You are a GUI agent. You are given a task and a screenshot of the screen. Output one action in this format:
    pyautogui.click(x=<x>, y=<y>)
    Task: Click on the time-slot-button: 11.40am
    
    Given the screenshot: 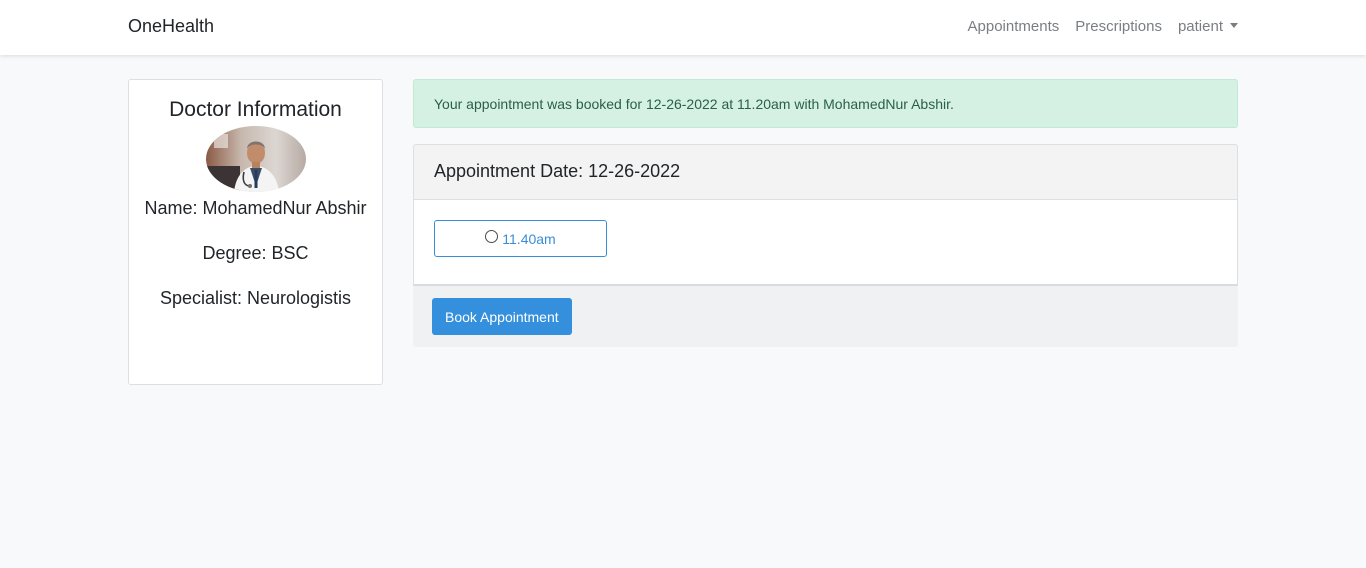 What is the action you would take?
    pyautogui.click(x=520, y=238)
    